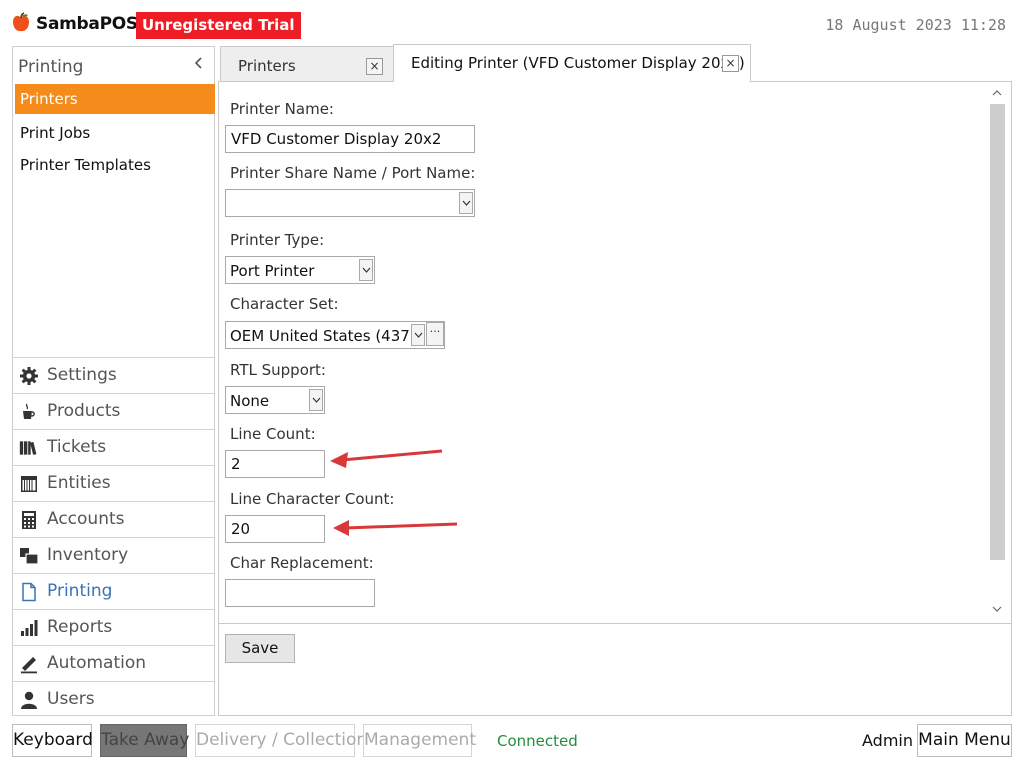 The height and width of the screenshot is (768, 1024). Describe the element at coordinates (273, 434) in the screenshot. I see `line-count-label: Line Count:` at that location.